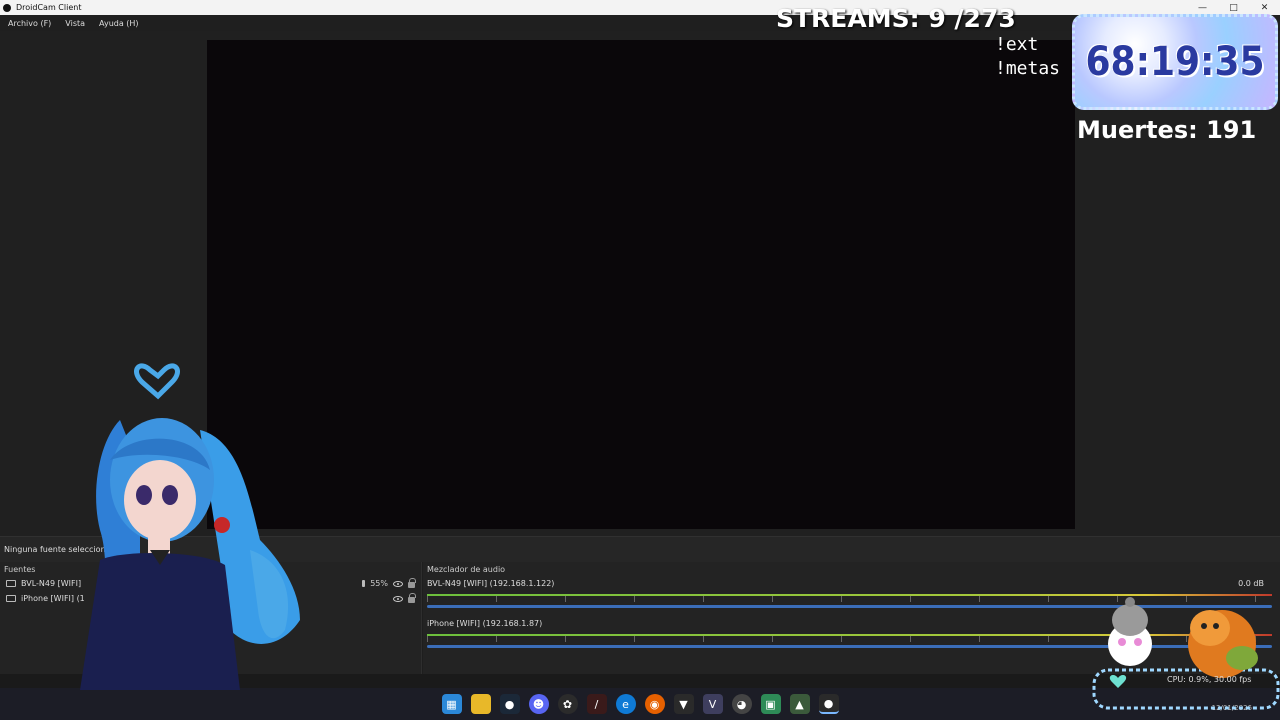 This screenshot has width=1280, height=720. What do you see at coordinates (53, 598) in the screenshot?
I see `source-label: iPhone [WIFI] (1` at bounding box center [53, 598].